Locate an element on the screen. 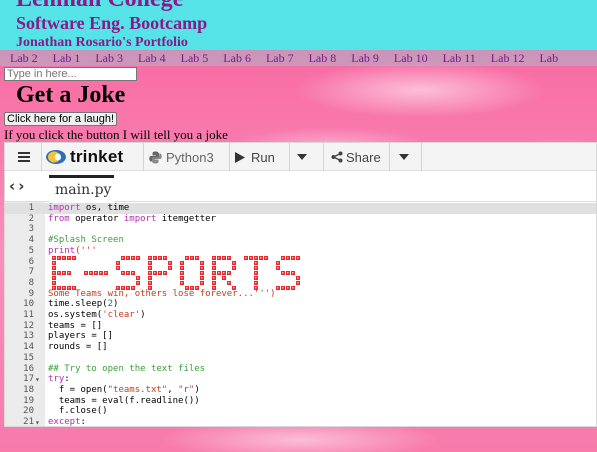 The image size is (597, 452). line-number: 10 is located at coordinates (28, 304).